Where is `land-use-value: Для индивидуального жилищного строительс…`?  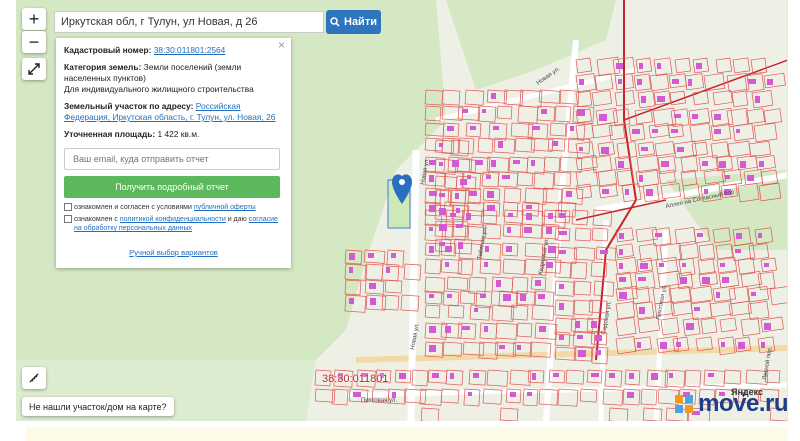 land-use-value: Для индивидуального жилищного строительс… is located at coordinates (159, 89).